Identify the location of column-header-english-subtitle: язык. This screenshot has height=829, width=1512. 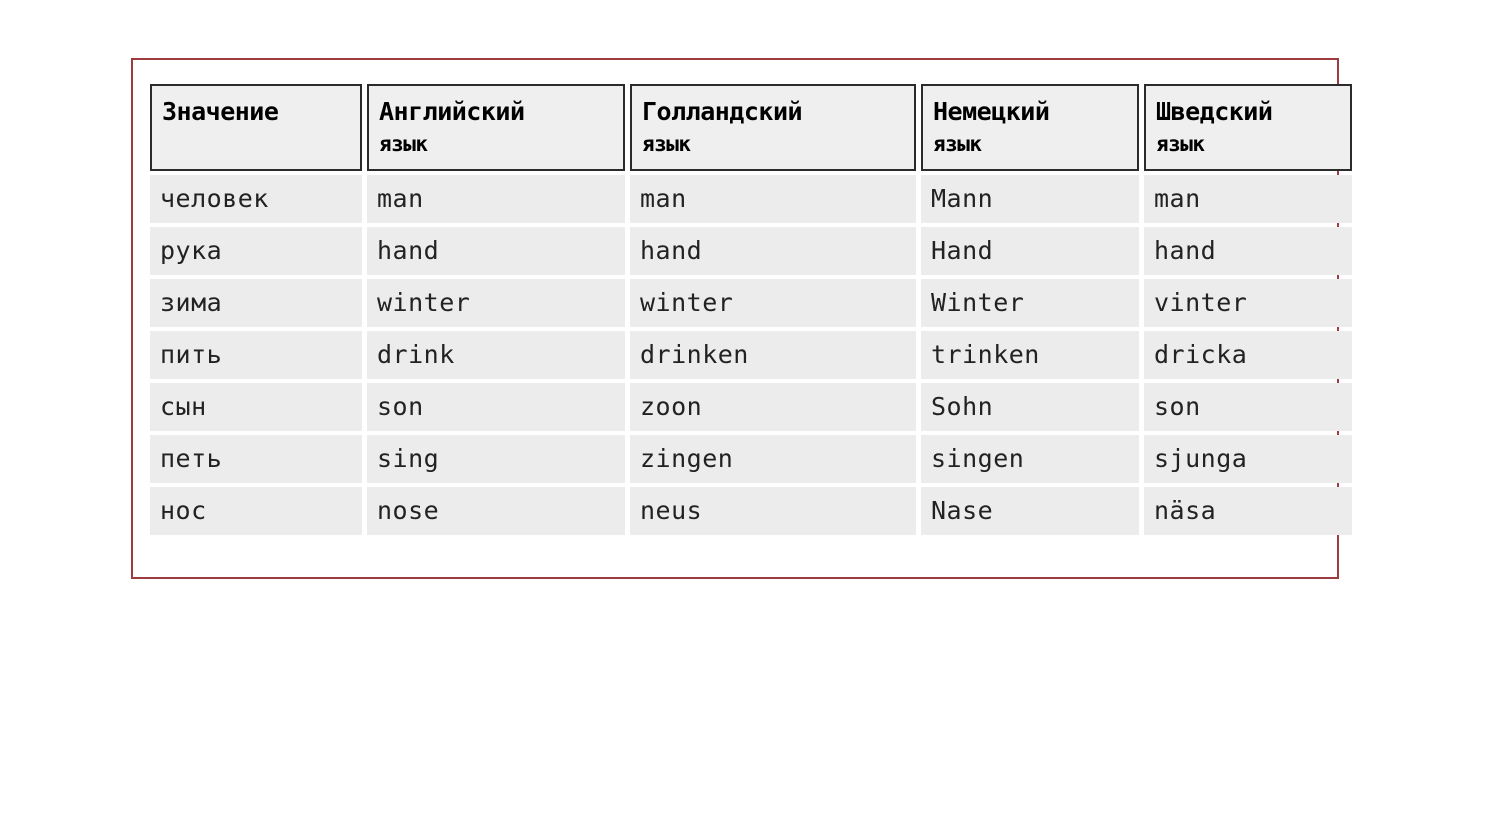
(403, 143).